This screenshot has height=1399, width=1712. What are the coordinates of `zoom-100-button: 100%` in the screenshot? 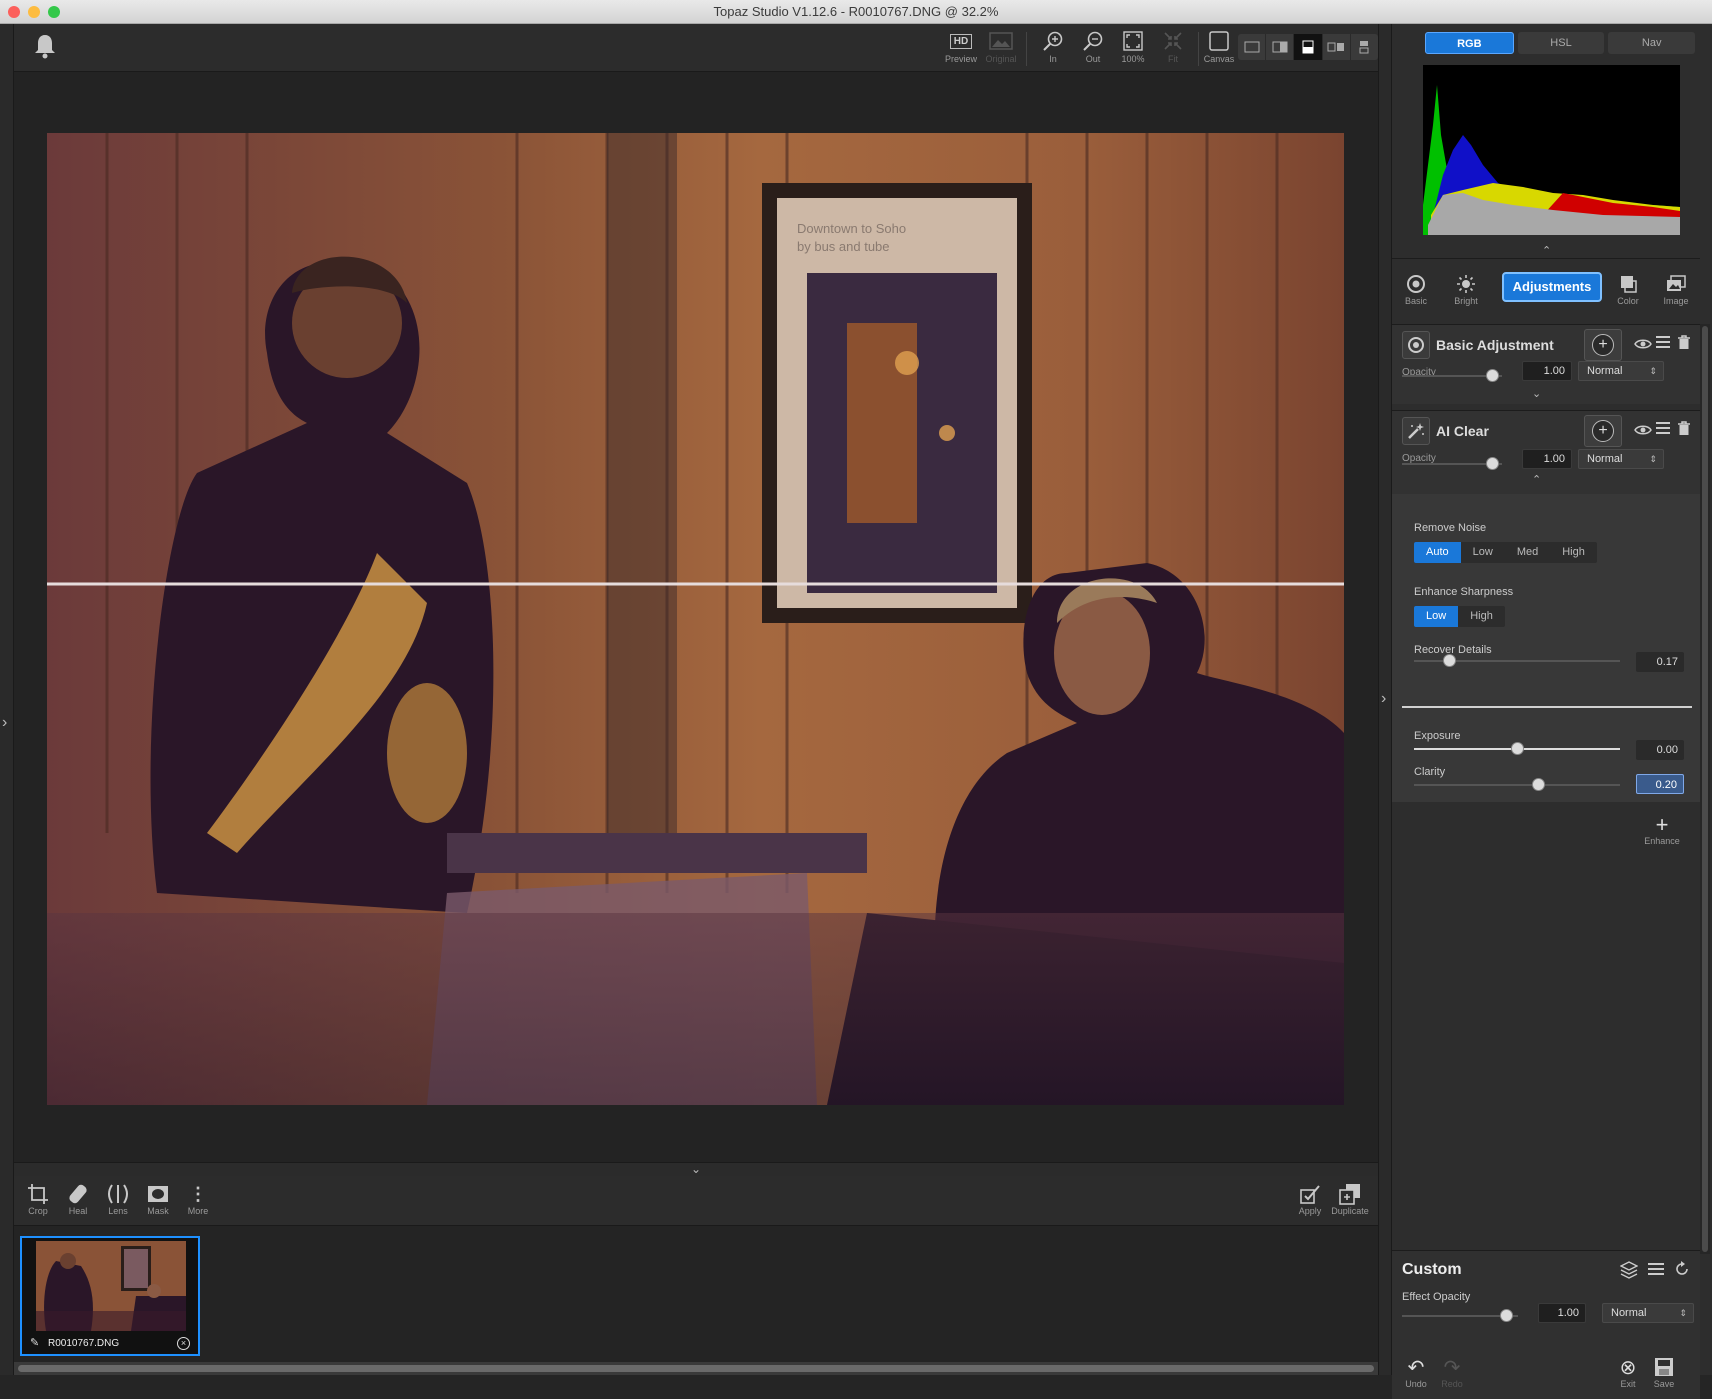 It's located at (1133, 49).